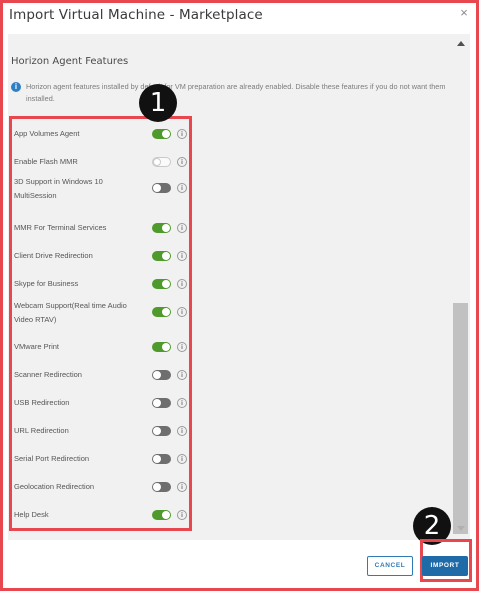 This screenshot has width=479, height=591. Describe the element at coordinates (41, 430) in the screenshot. I see `feature-label: URL Redirection` at that location.